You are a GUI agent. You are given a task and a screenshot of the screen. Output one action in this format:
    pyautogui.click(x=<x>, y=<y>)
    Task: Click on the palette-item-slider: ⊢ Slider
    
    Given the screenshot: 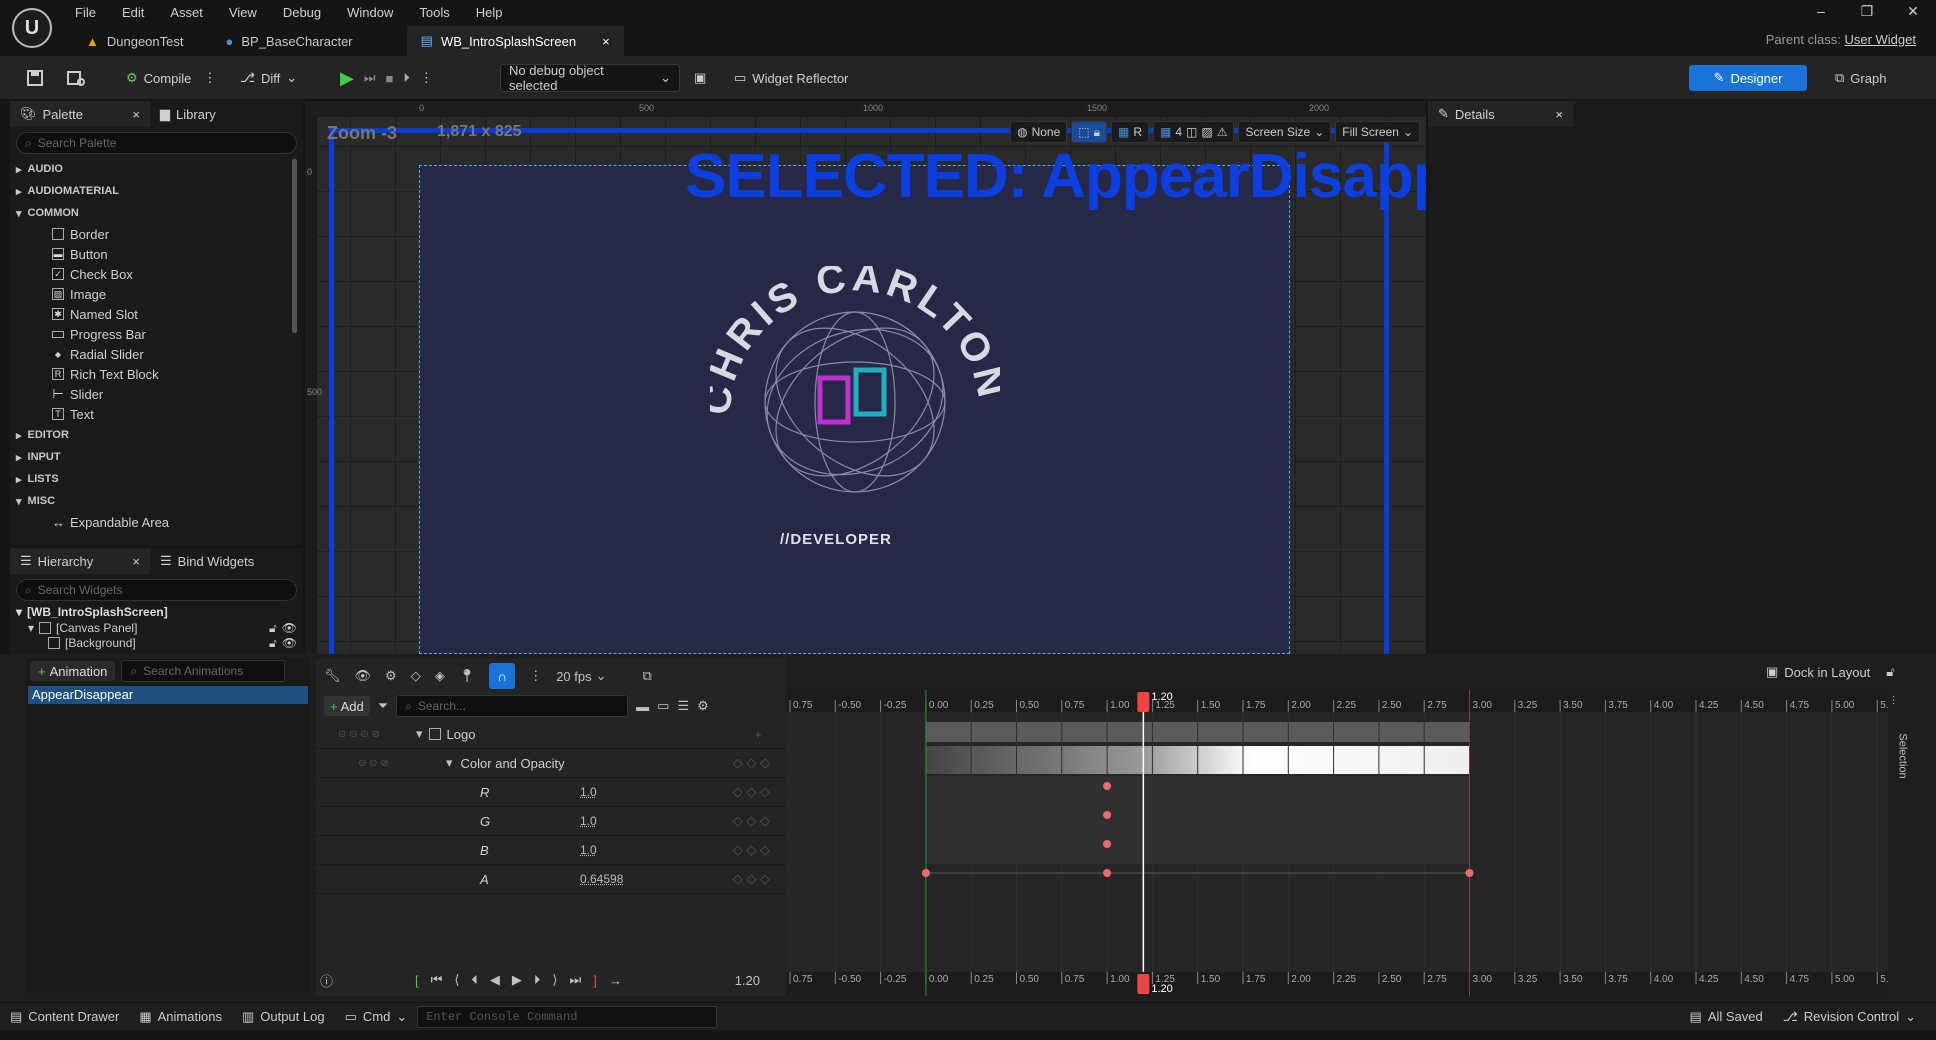 What is the action you would take?
    pyautogui.click(x=148, y=394)
    